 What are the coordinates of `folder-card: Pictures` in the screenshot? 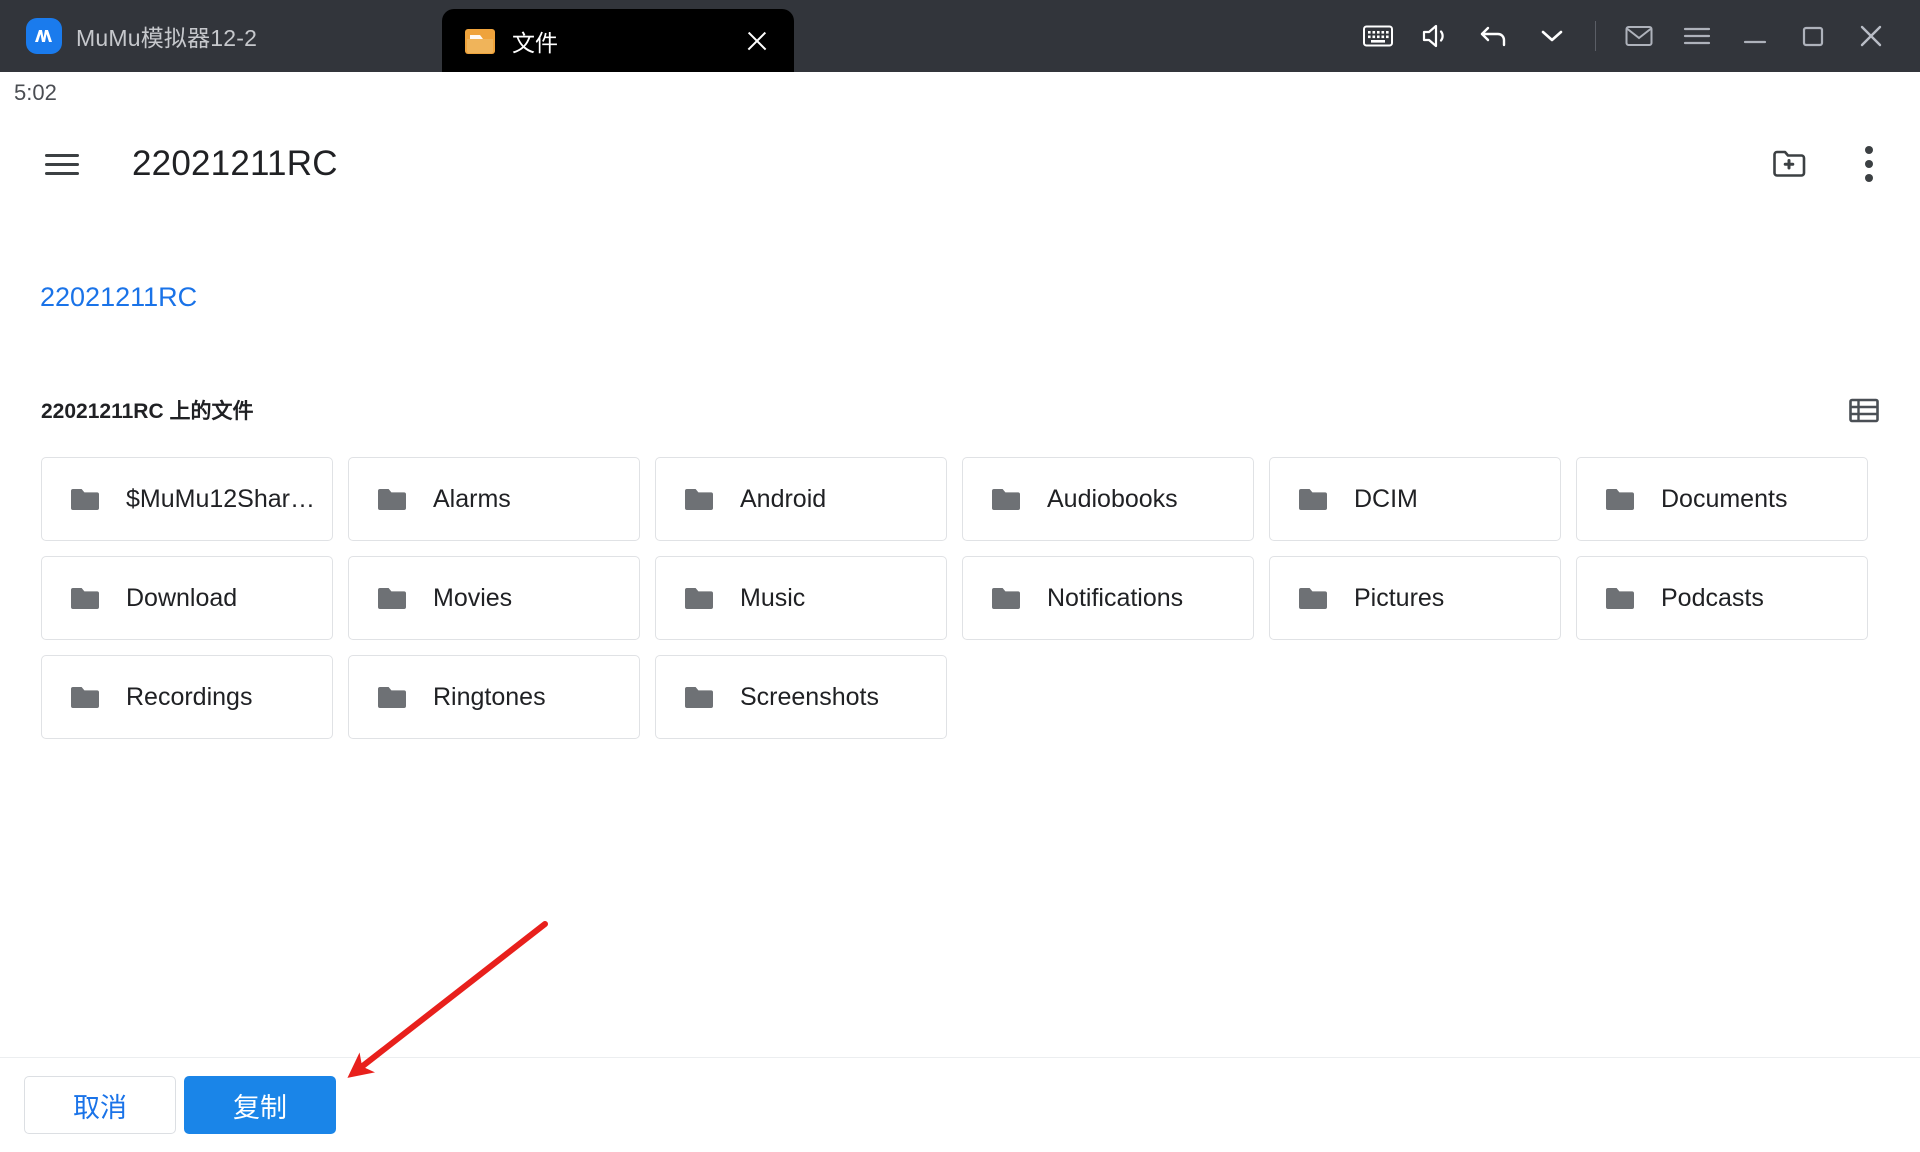 It's located at (1415, 598).